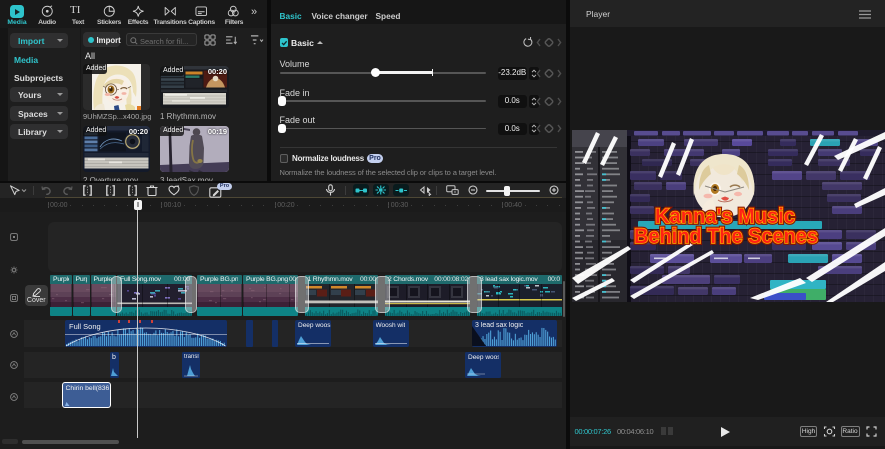 The height and width of the screenshot is (449, 885). Describe the element at coordinates (726, 236) in the screenshot. I see `svg-text: Behind The Scenes` at that location.